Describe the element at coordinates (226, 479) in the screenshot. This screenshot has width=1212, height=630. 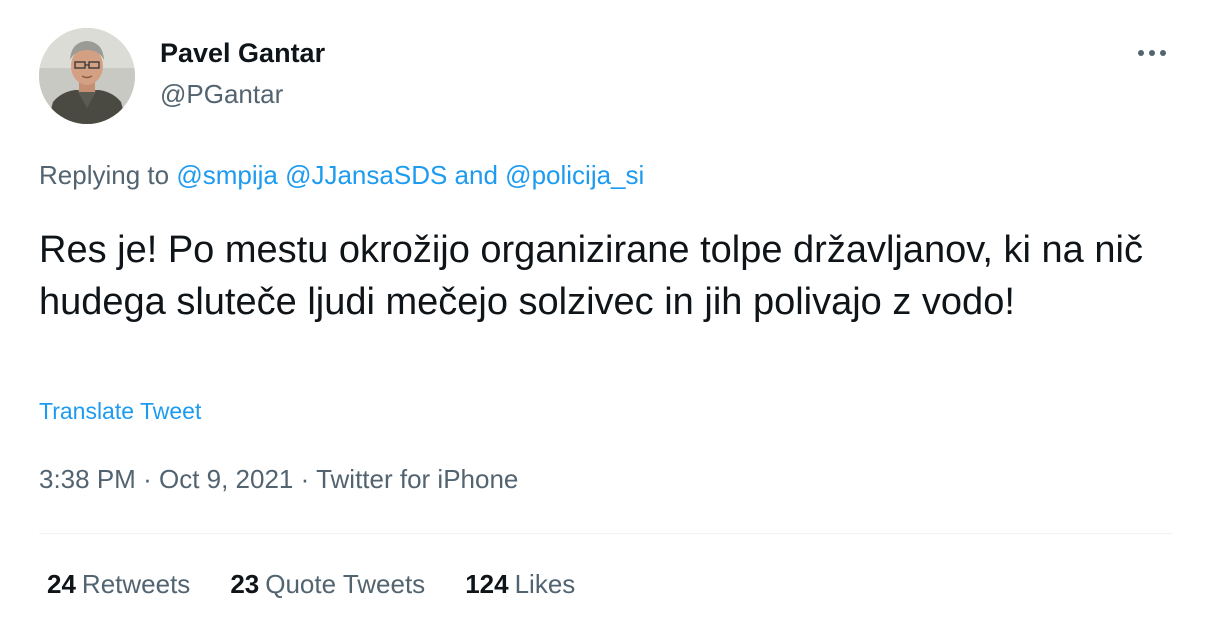
I see `tweet-date: Oct 9, 2021` at that location.